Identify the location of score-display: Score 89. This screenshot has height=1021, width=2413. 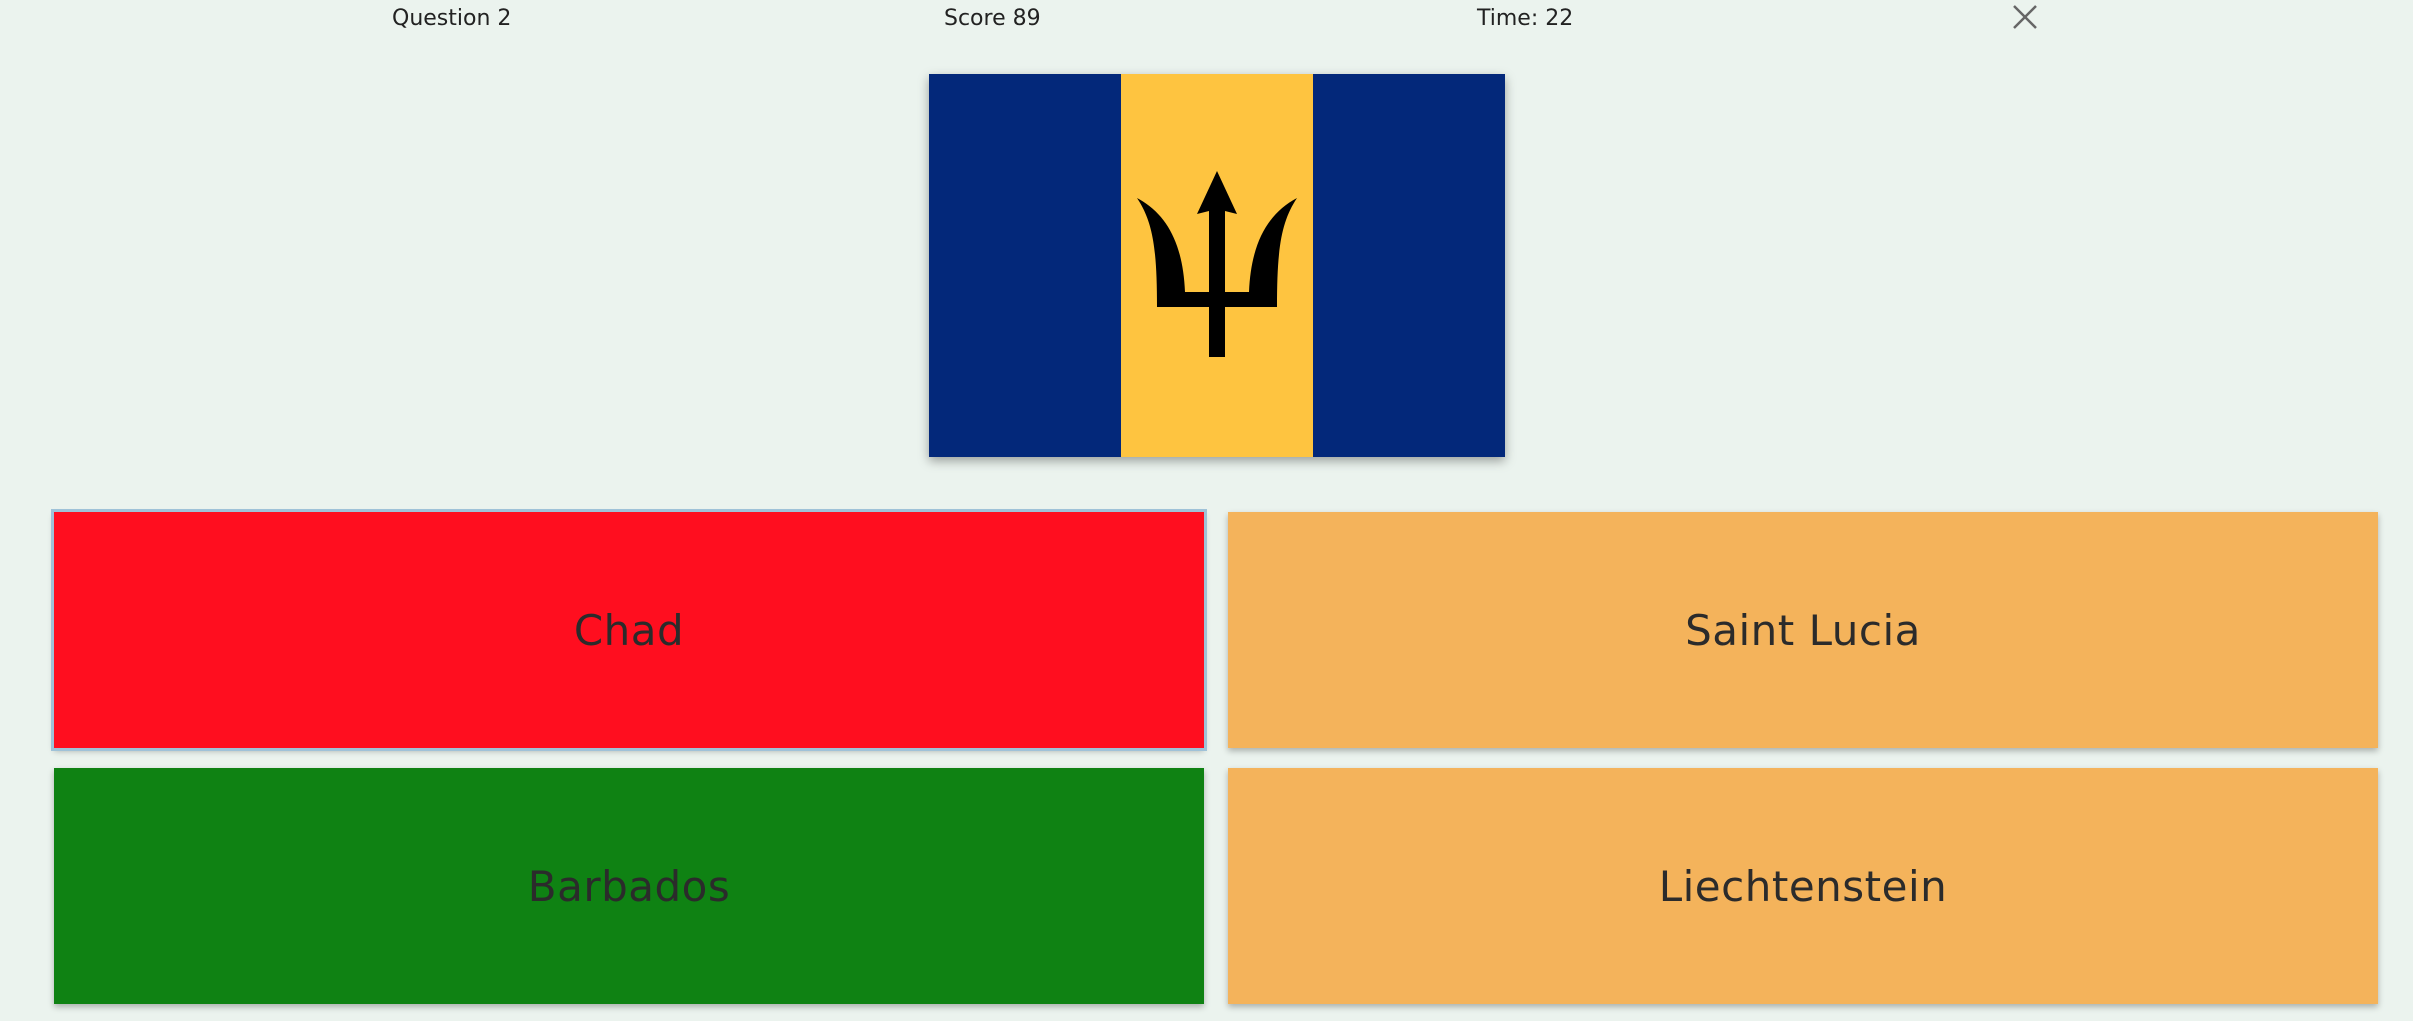
(992, 18).